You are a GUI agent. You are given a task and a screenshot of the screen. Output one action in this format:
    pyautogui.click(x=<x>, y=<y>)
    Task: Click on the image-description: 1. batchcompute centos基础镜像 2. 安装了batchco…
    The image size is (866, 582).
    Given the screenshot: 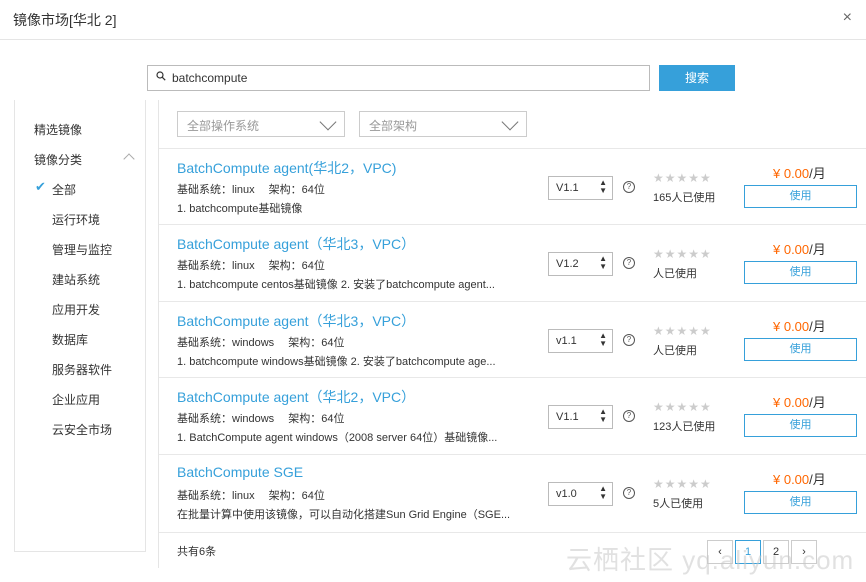 What is the action you would take?
    pyautogui.click(x=336, y=285)
    